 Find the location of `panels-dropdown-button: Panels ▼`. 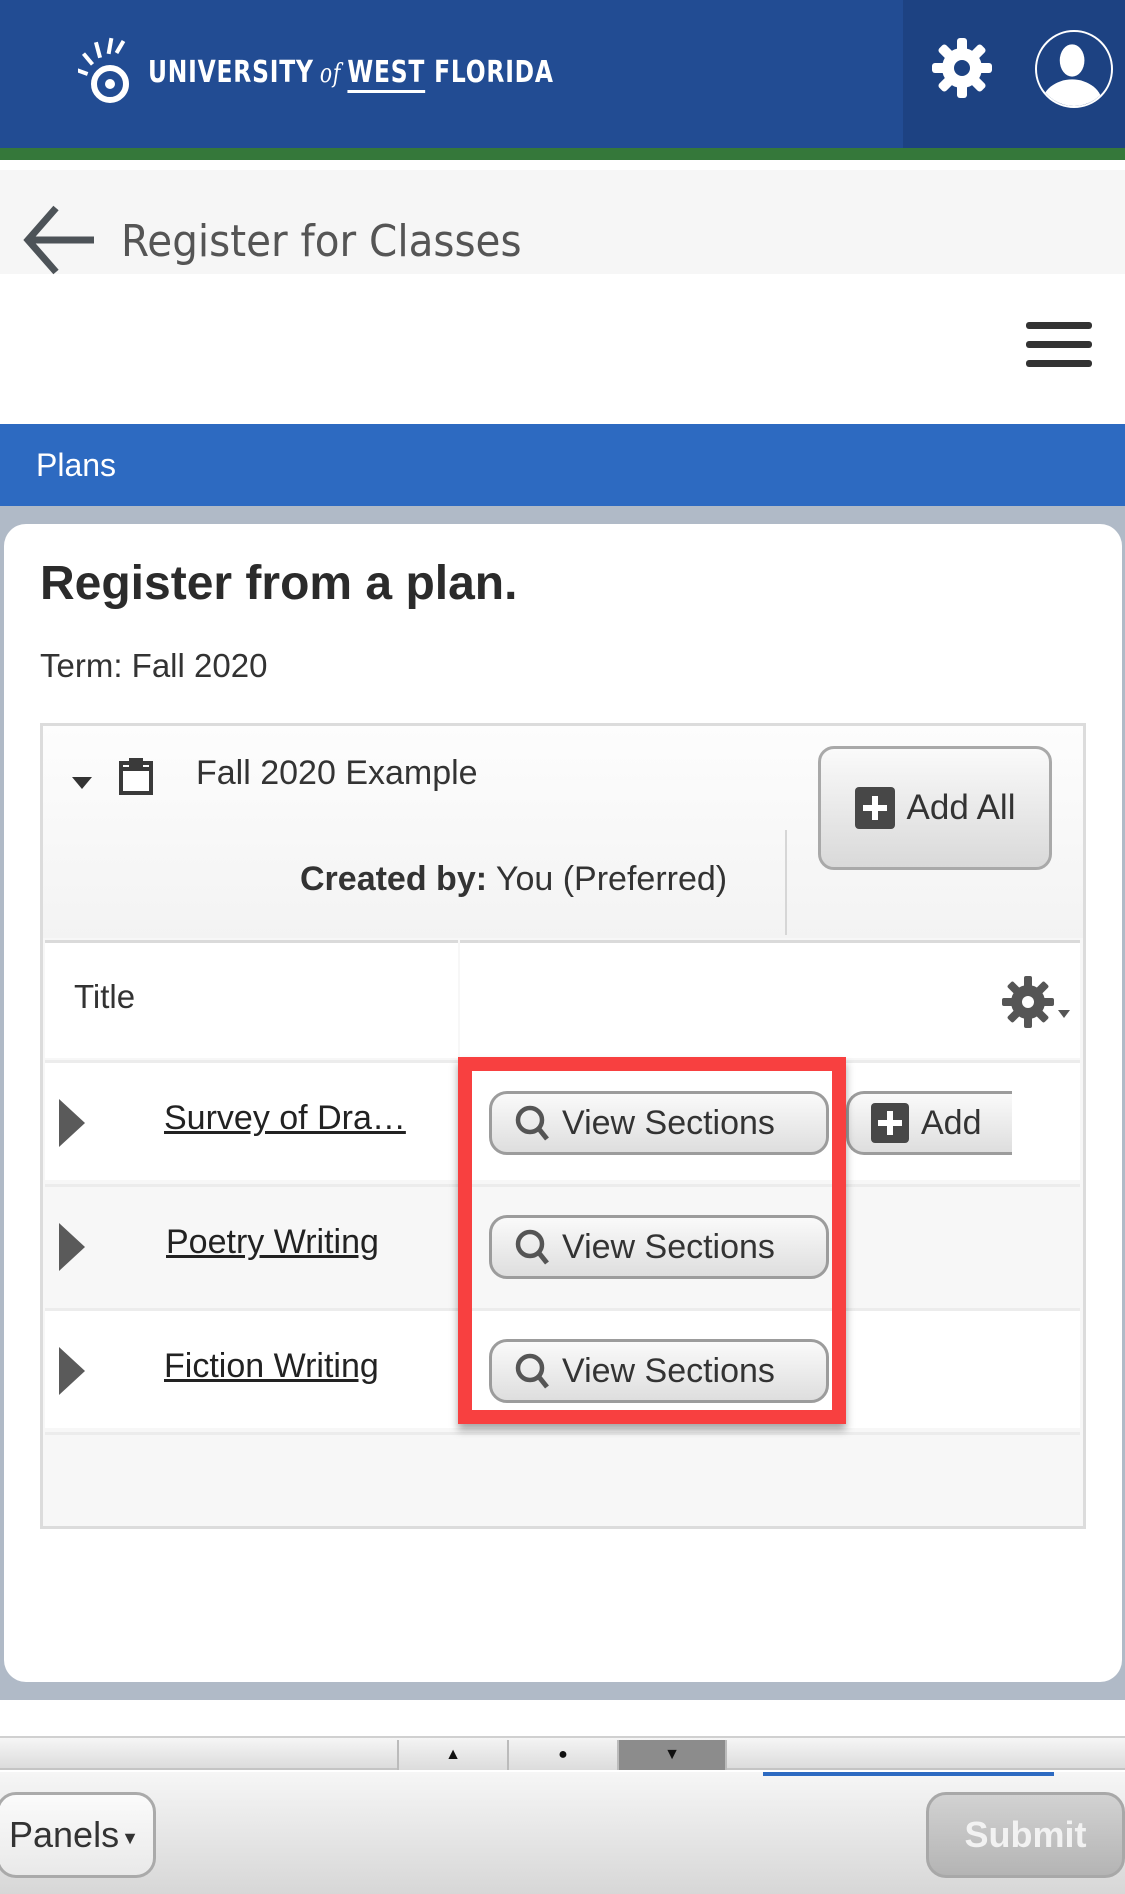

panels-dropdown-button: Panels ▼ is located at coordinates (78, 1835).